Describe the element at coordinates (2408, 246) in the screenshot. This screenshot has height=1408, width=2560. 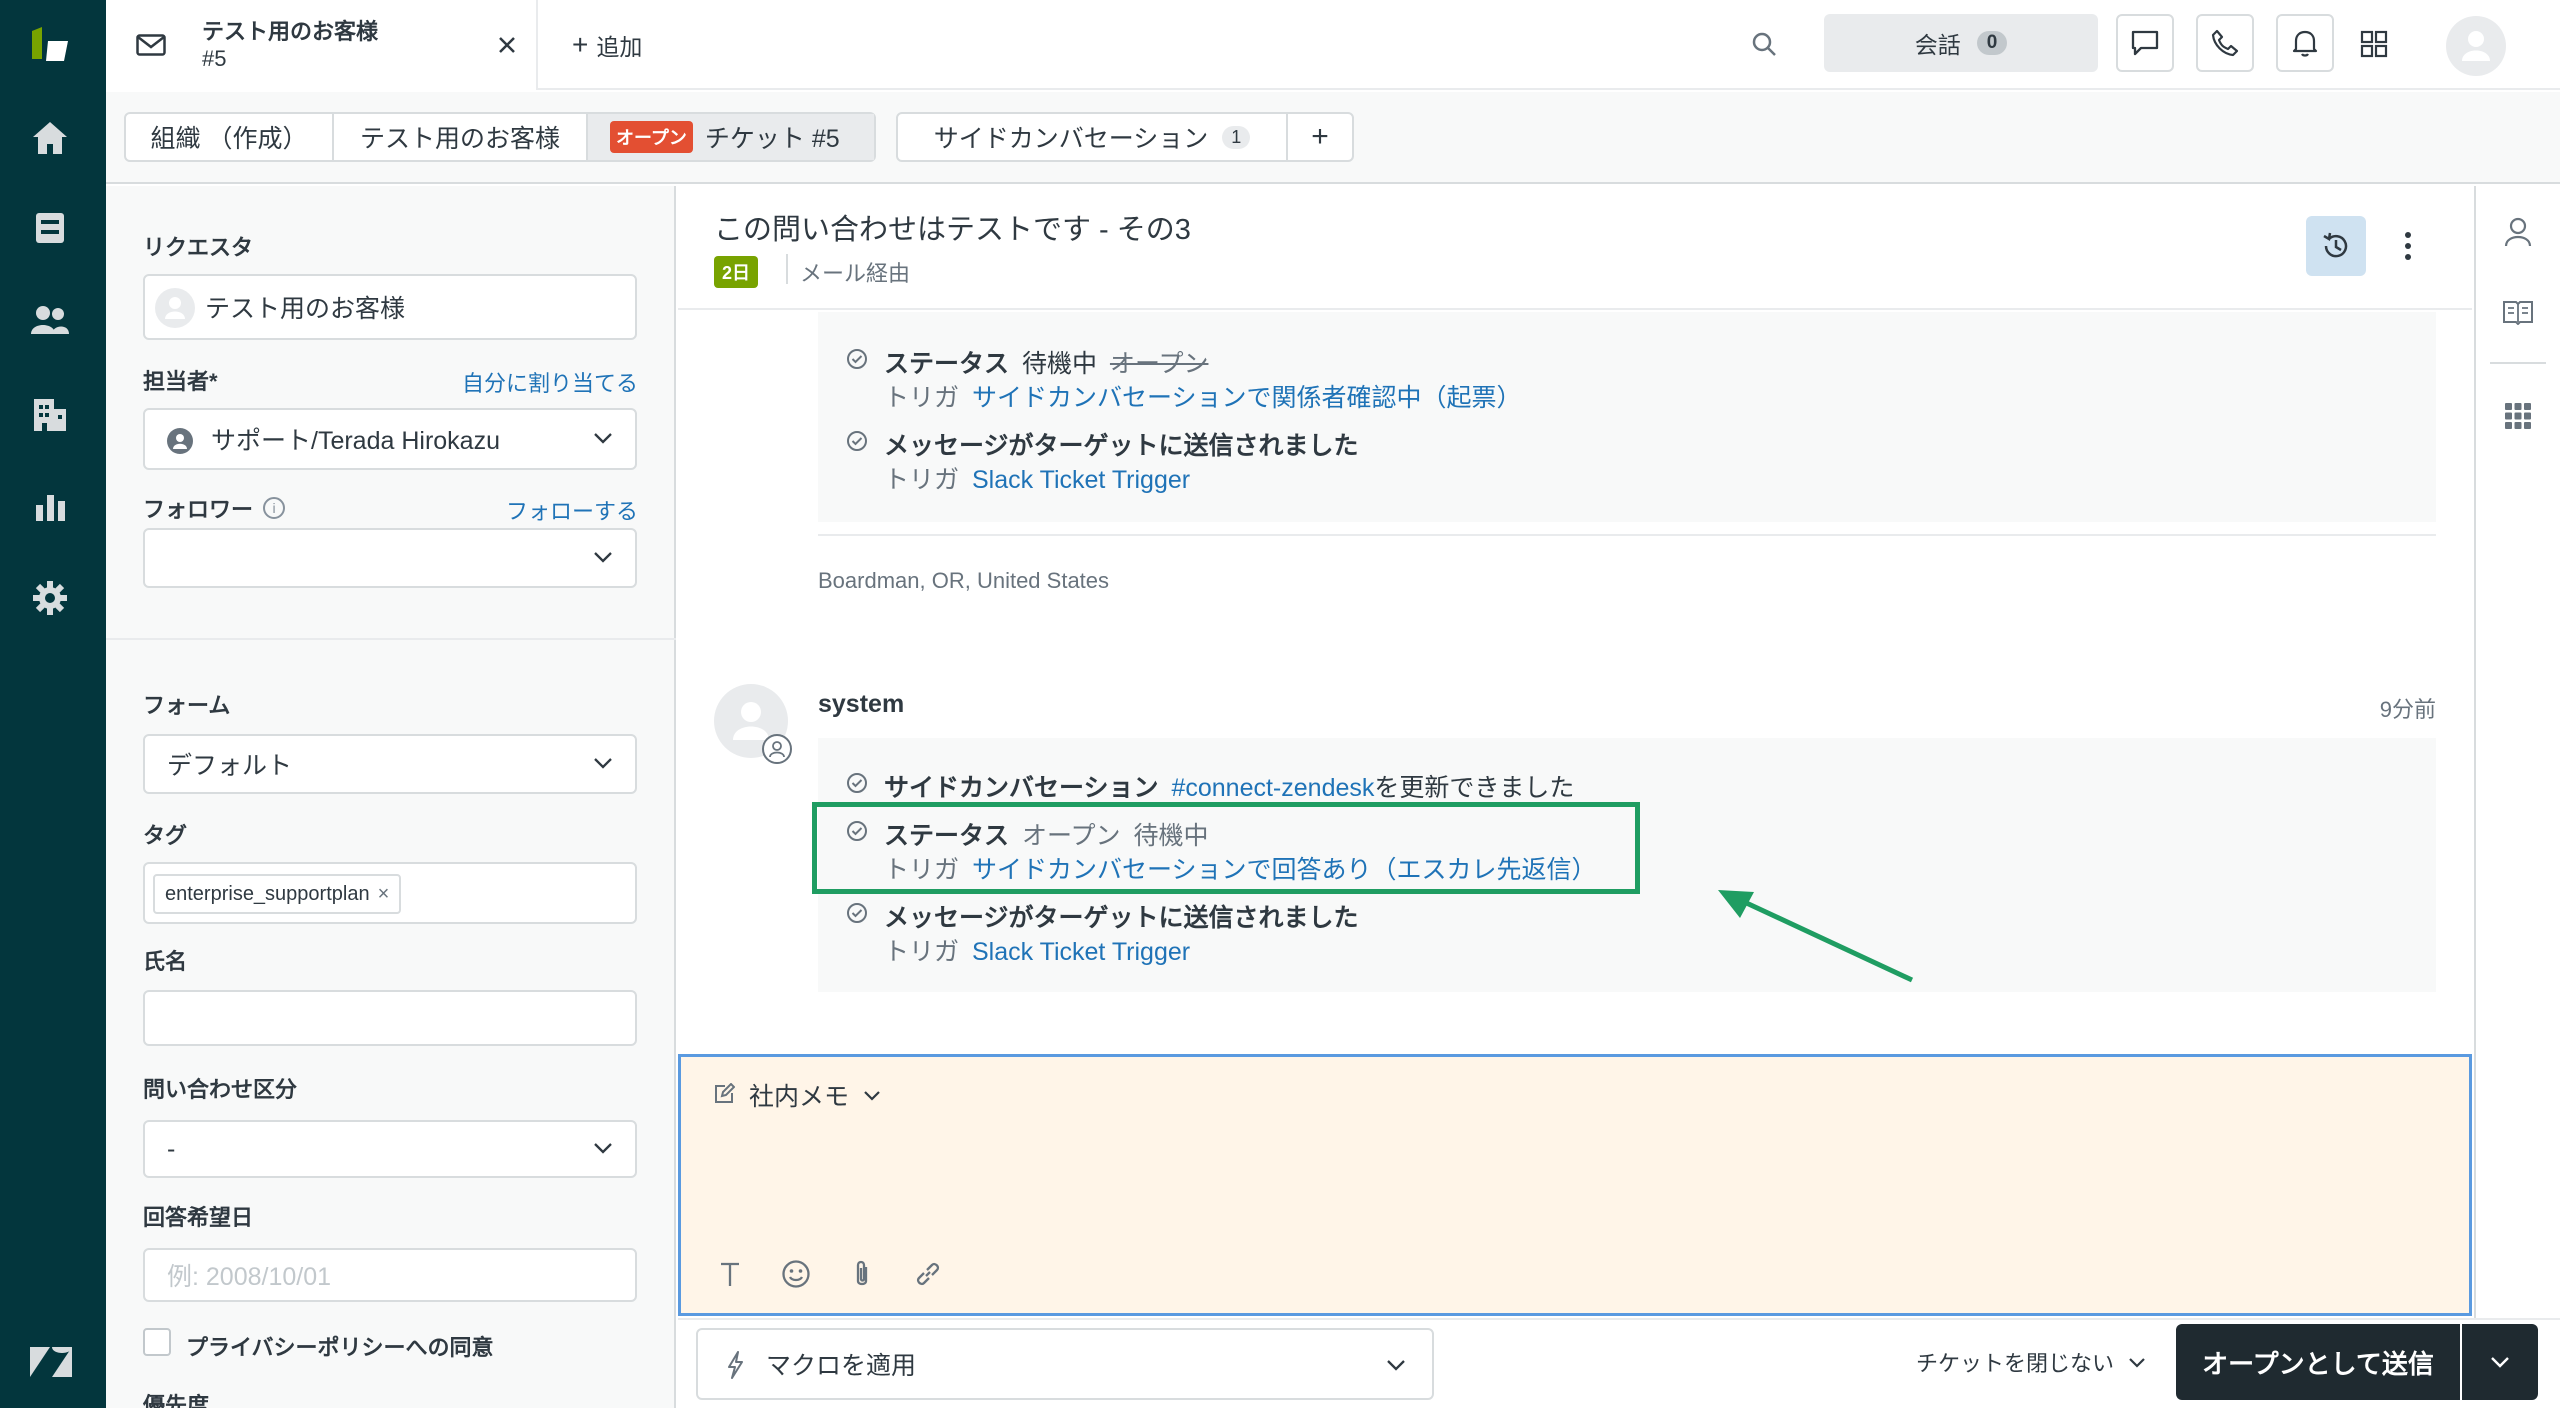
I see `more-options-icon` at that location.